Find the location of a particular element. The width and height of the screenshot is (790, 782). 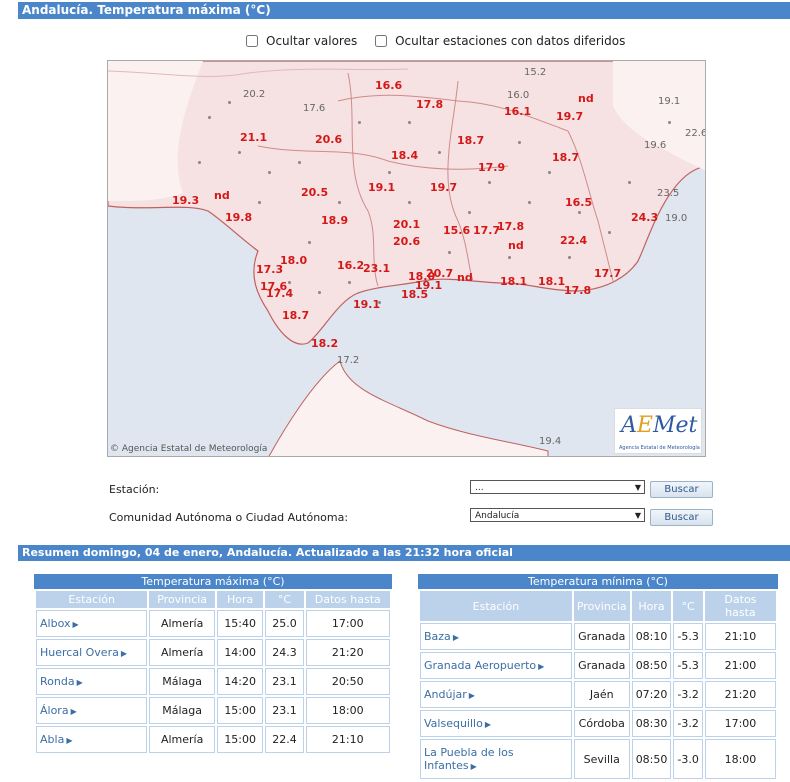

station-value-label: 24.3 is located at coordinates (644, 217).